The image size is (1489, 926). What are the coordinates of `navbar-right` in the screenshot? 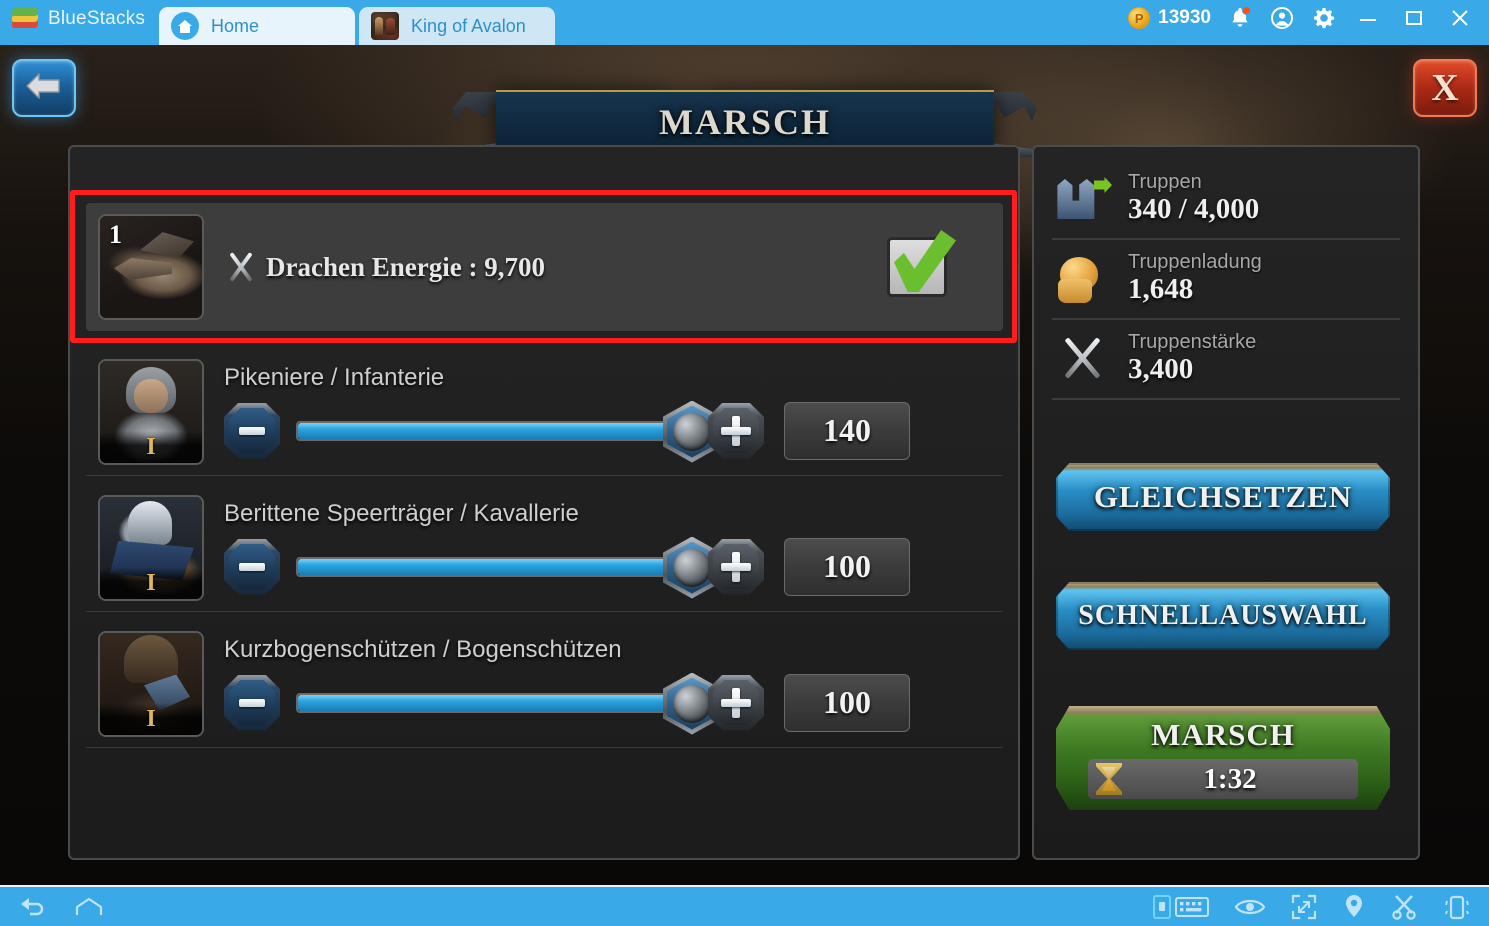 It's located at (1321, 907).